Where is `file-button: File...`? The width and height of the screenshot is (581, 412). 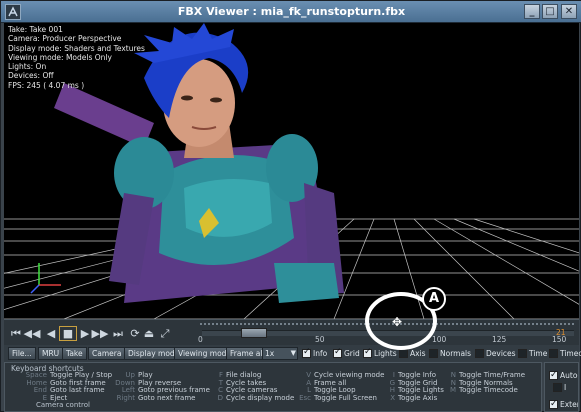
file-button: File... is located at coordinates (22, 353).